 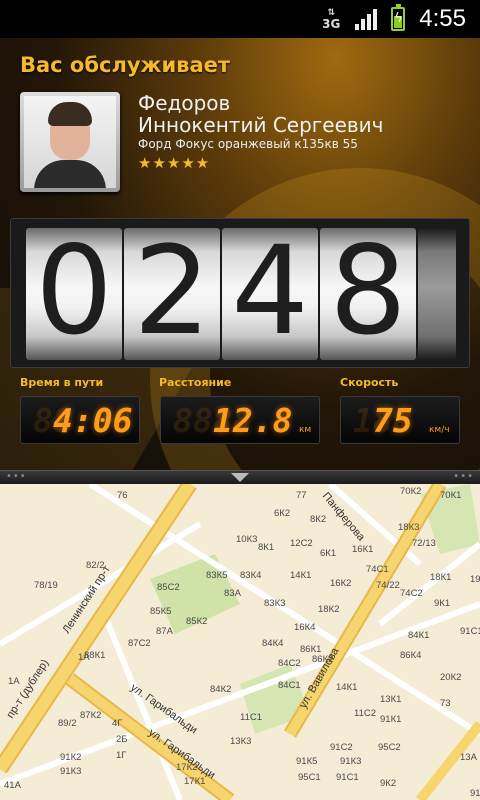 What do you see at coordinates (266, 547) in the screenshot?
I see `building-number: 8К1` at bounding box center [266, 547].